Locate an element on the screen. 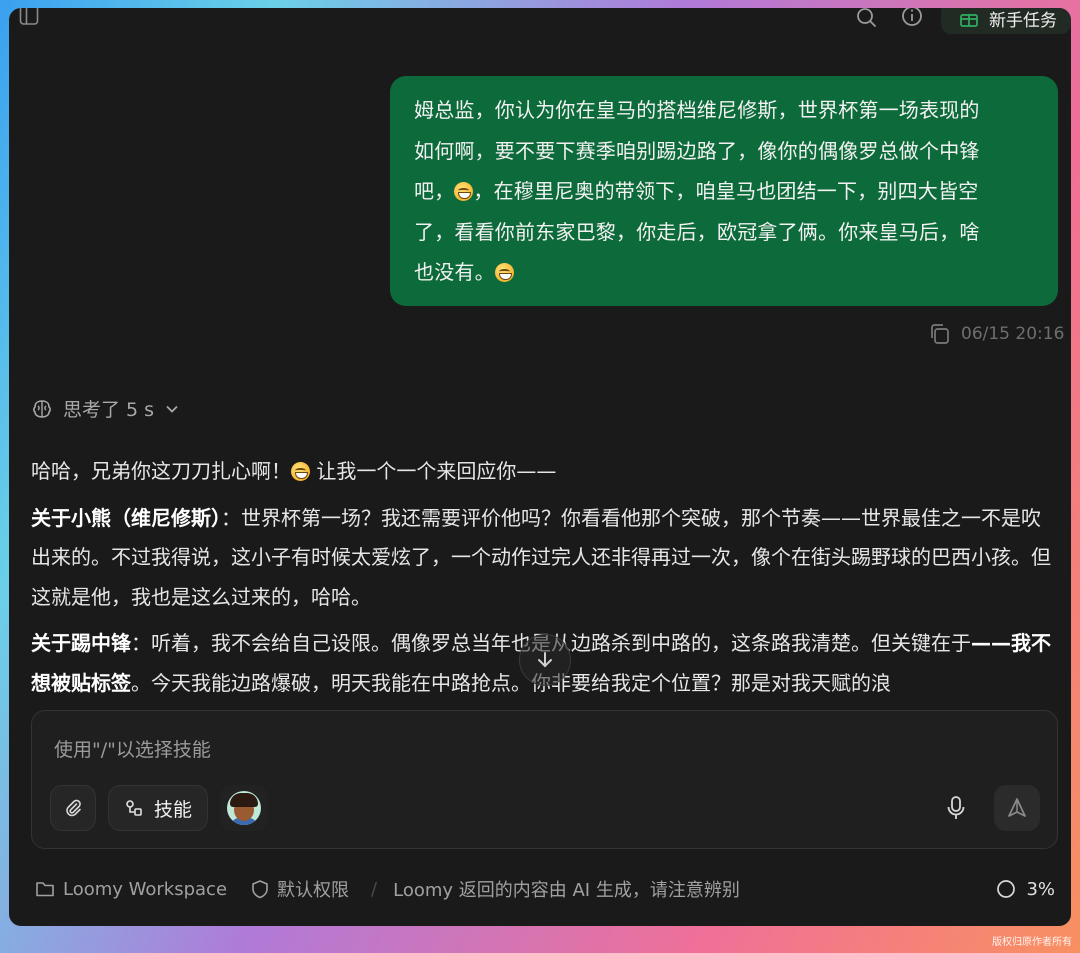 Image resolution: width=1080 pixels, height=953 pixels. skills-button: 技能 is located at coordinates (158, 808).